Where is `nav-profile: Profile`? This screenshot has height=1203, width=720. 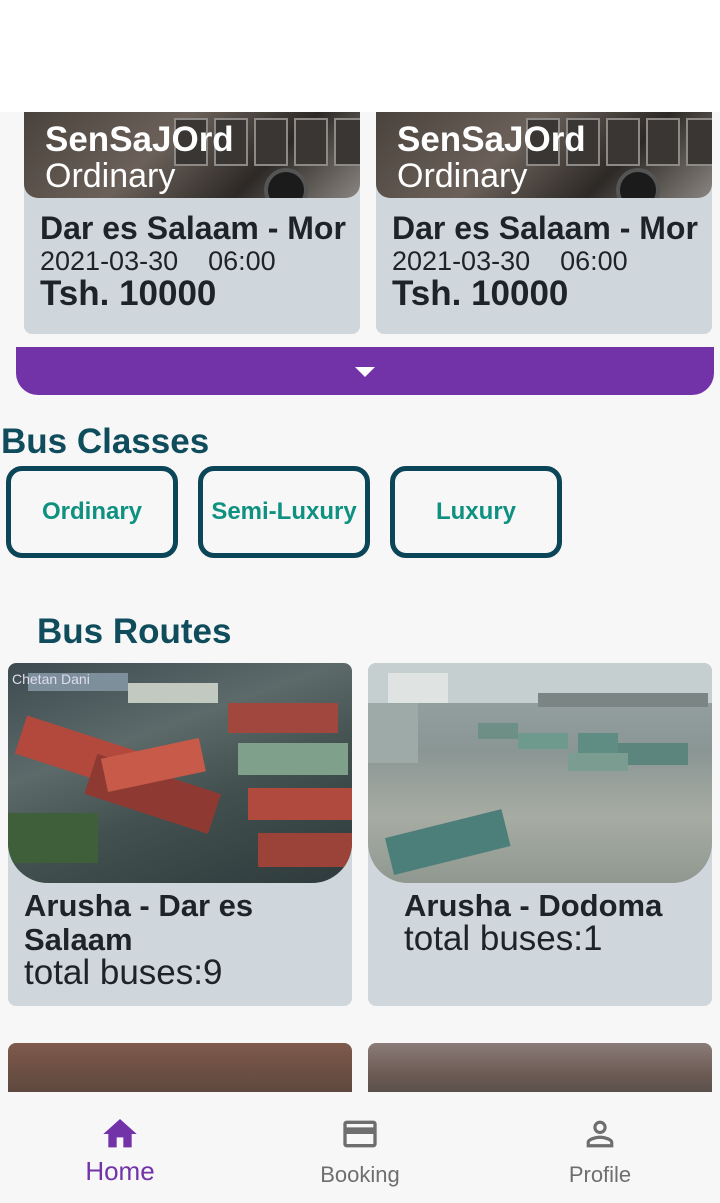
nav-profile: Profile is located at coordinates (600, 1147).